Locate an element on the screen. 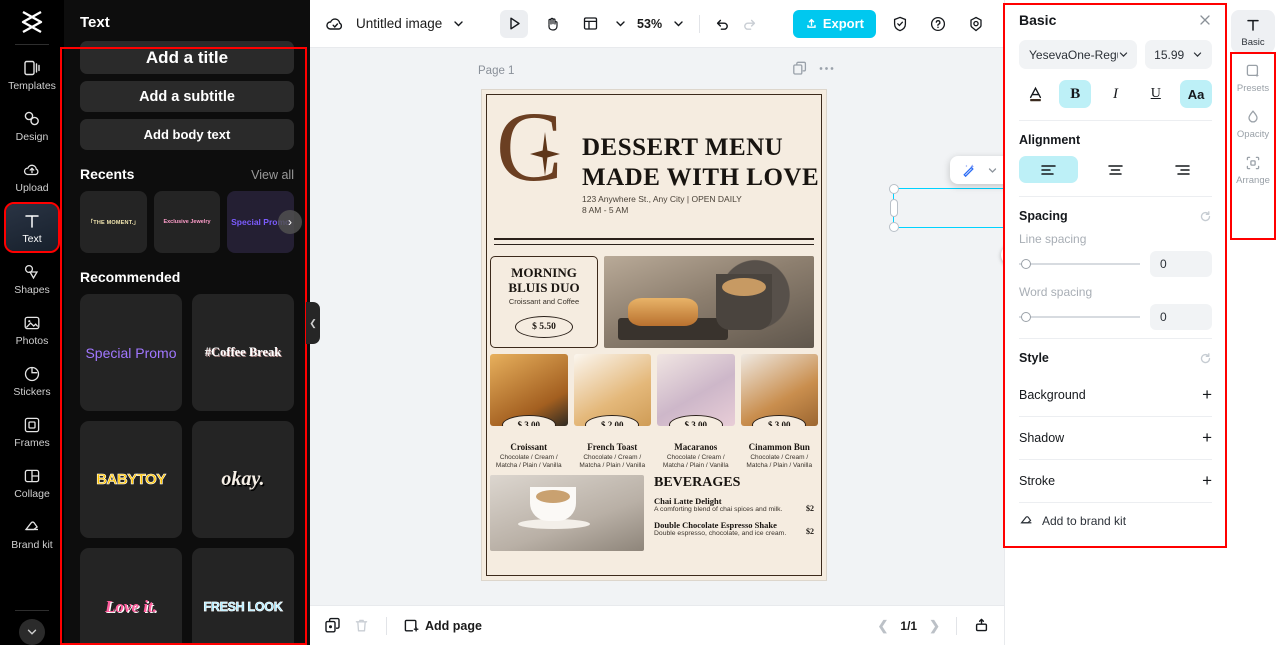 The image size is (1280, 645). add-subtitle-button: Add a subtitle is located at coordinates (187, 96).